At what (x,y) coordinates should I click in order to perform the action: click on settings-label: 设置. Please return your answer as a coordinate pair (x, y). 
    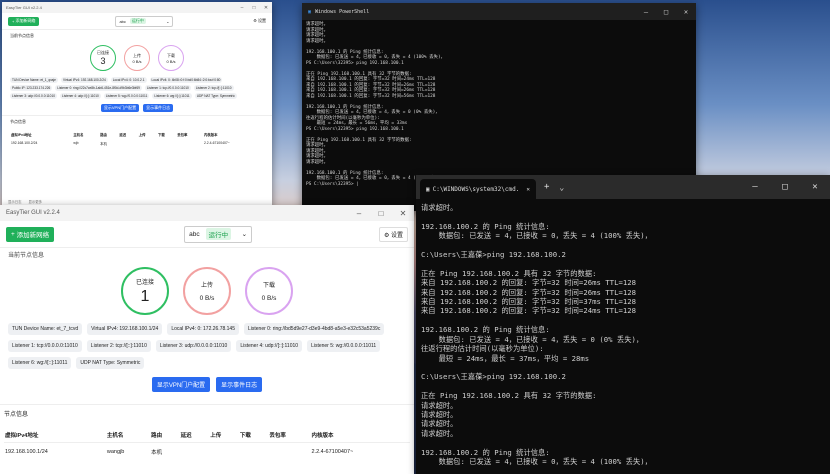
    Looking at the image, I should click on (396, 235).